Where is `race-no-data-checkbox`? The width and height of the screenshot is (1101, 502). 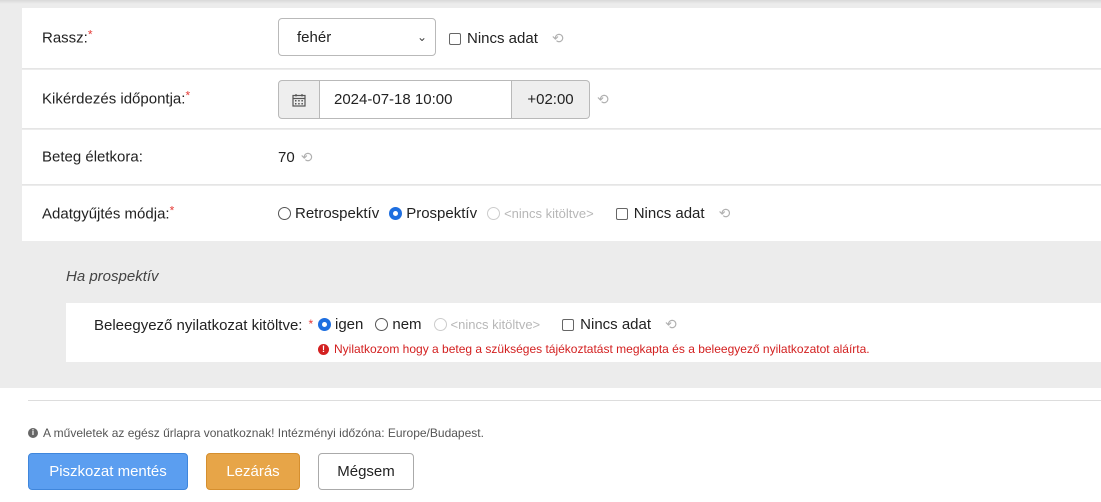 race-no-data-checkbox is located at coordinates (455, 38).